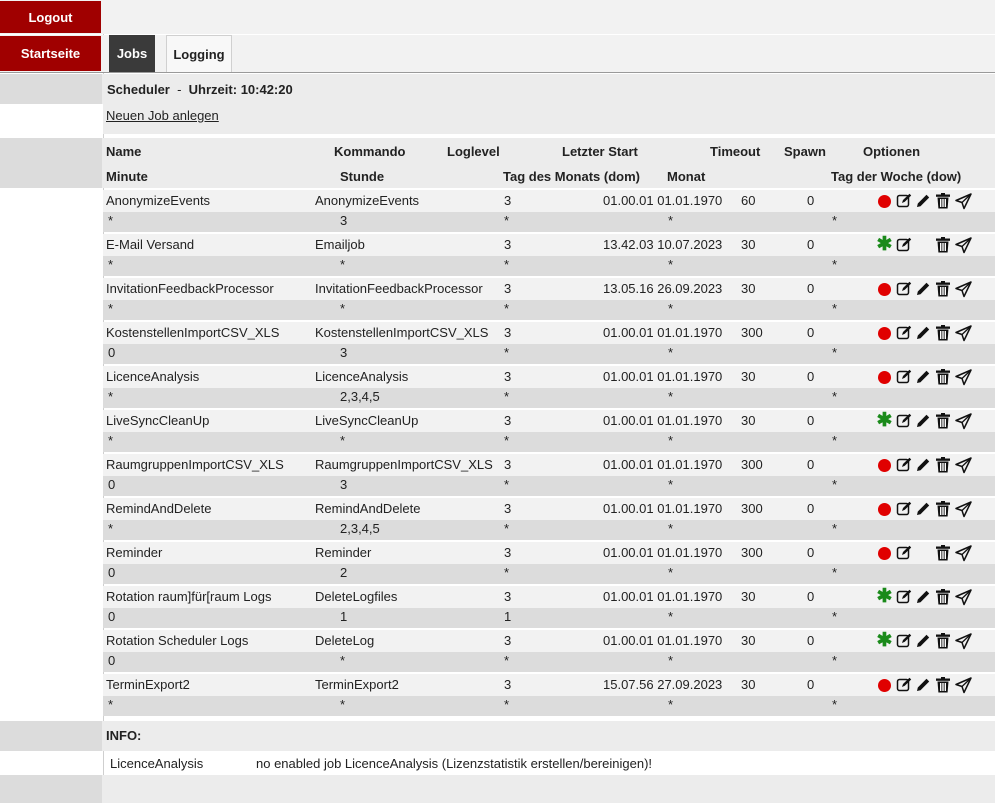 This screenshot has width=995, height=803. Describe the element at coordinates (356, 596) in the screenshot. I see `job-kommando: DeleteLogfiles` at that location.